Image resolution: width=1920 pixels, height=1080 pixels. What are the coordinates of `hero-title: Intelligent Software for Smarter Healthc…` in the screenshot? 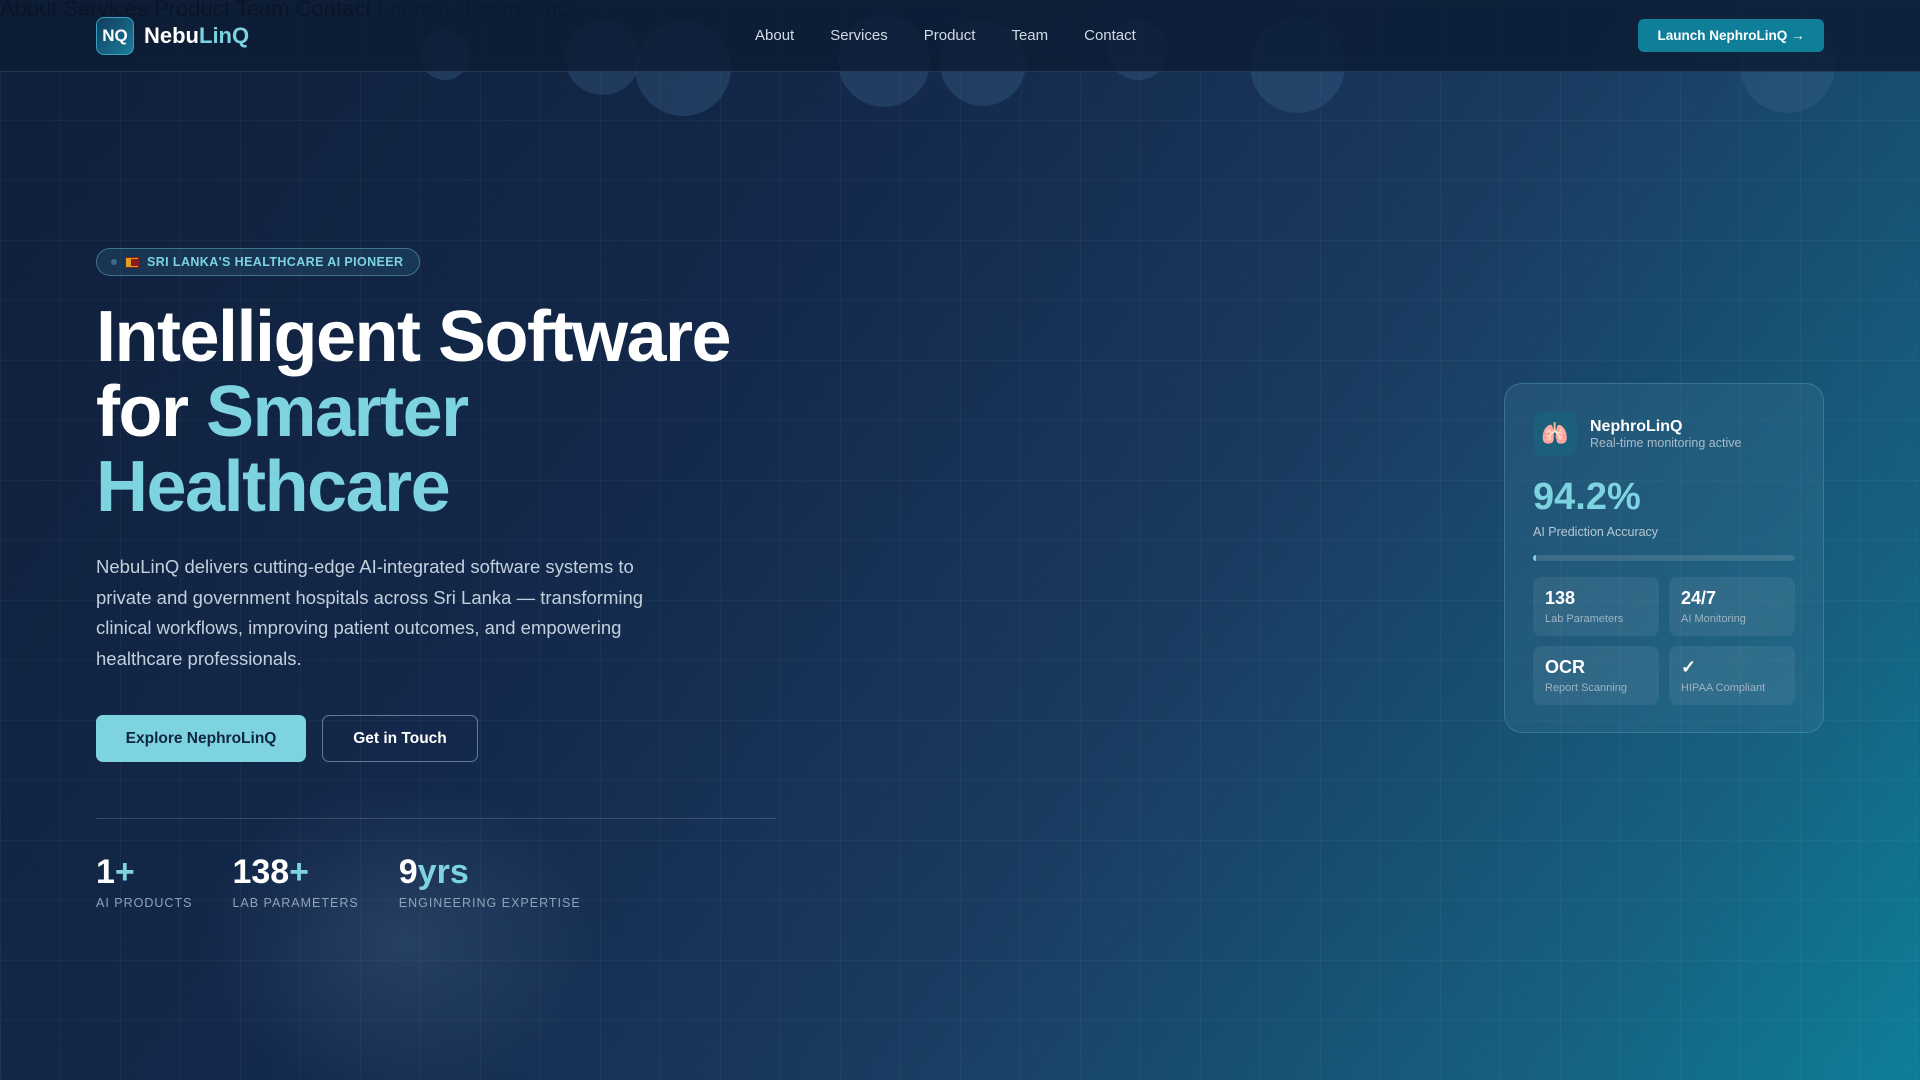 It's located at (414, 412).